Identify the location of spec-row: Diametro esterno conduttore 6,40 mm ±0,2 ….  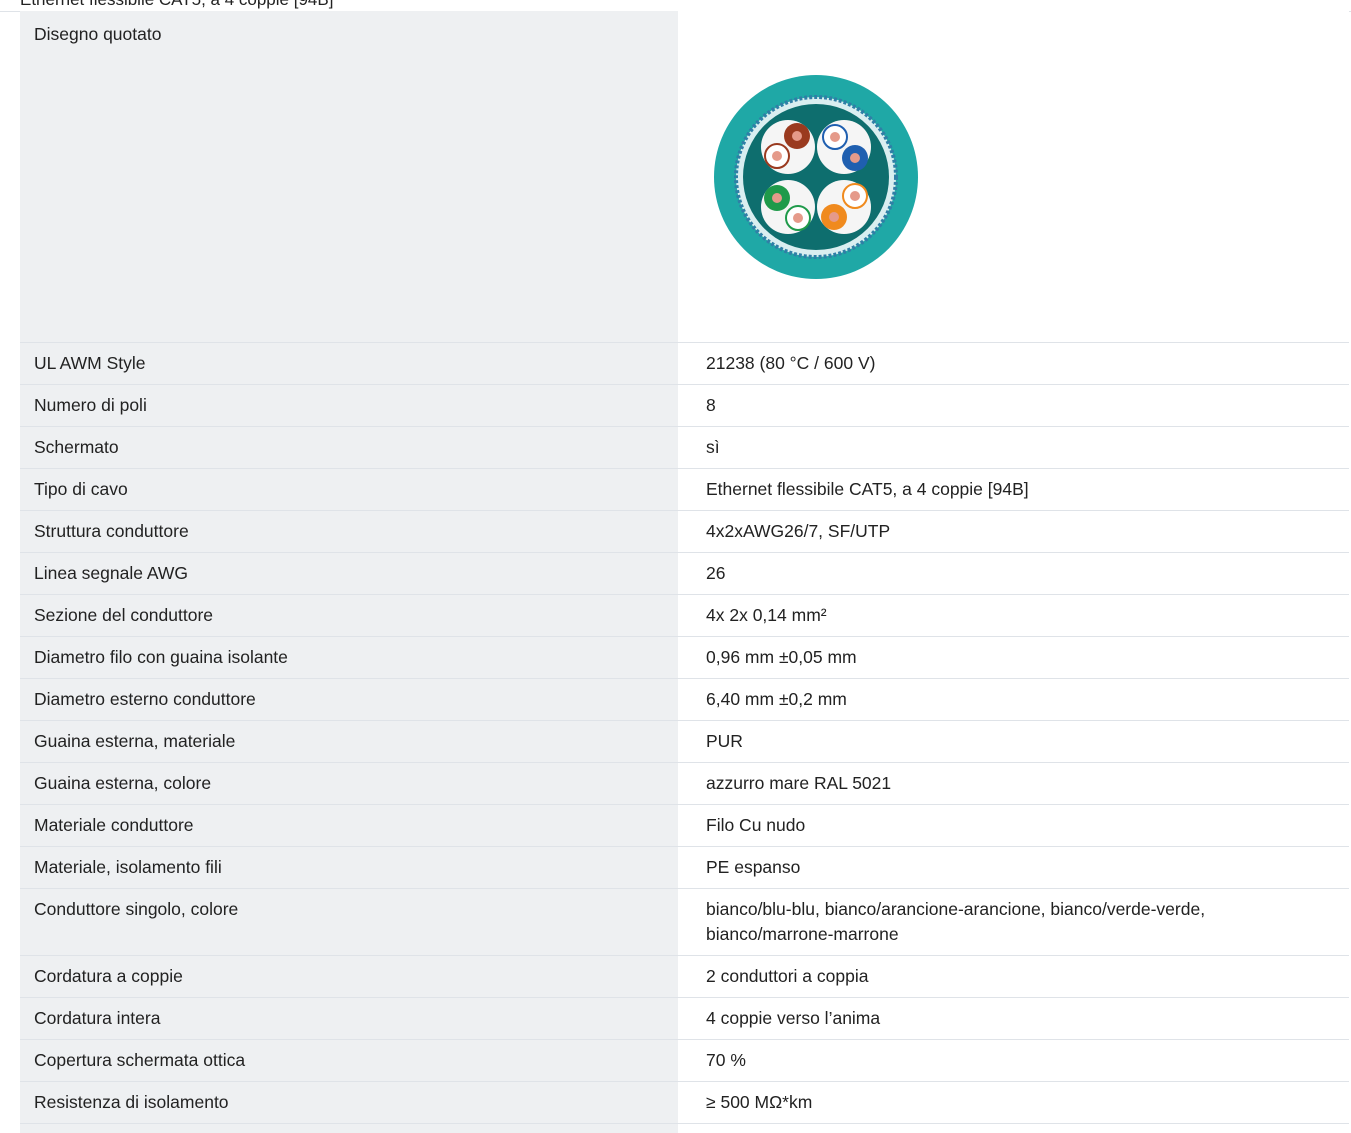
(684, 699).